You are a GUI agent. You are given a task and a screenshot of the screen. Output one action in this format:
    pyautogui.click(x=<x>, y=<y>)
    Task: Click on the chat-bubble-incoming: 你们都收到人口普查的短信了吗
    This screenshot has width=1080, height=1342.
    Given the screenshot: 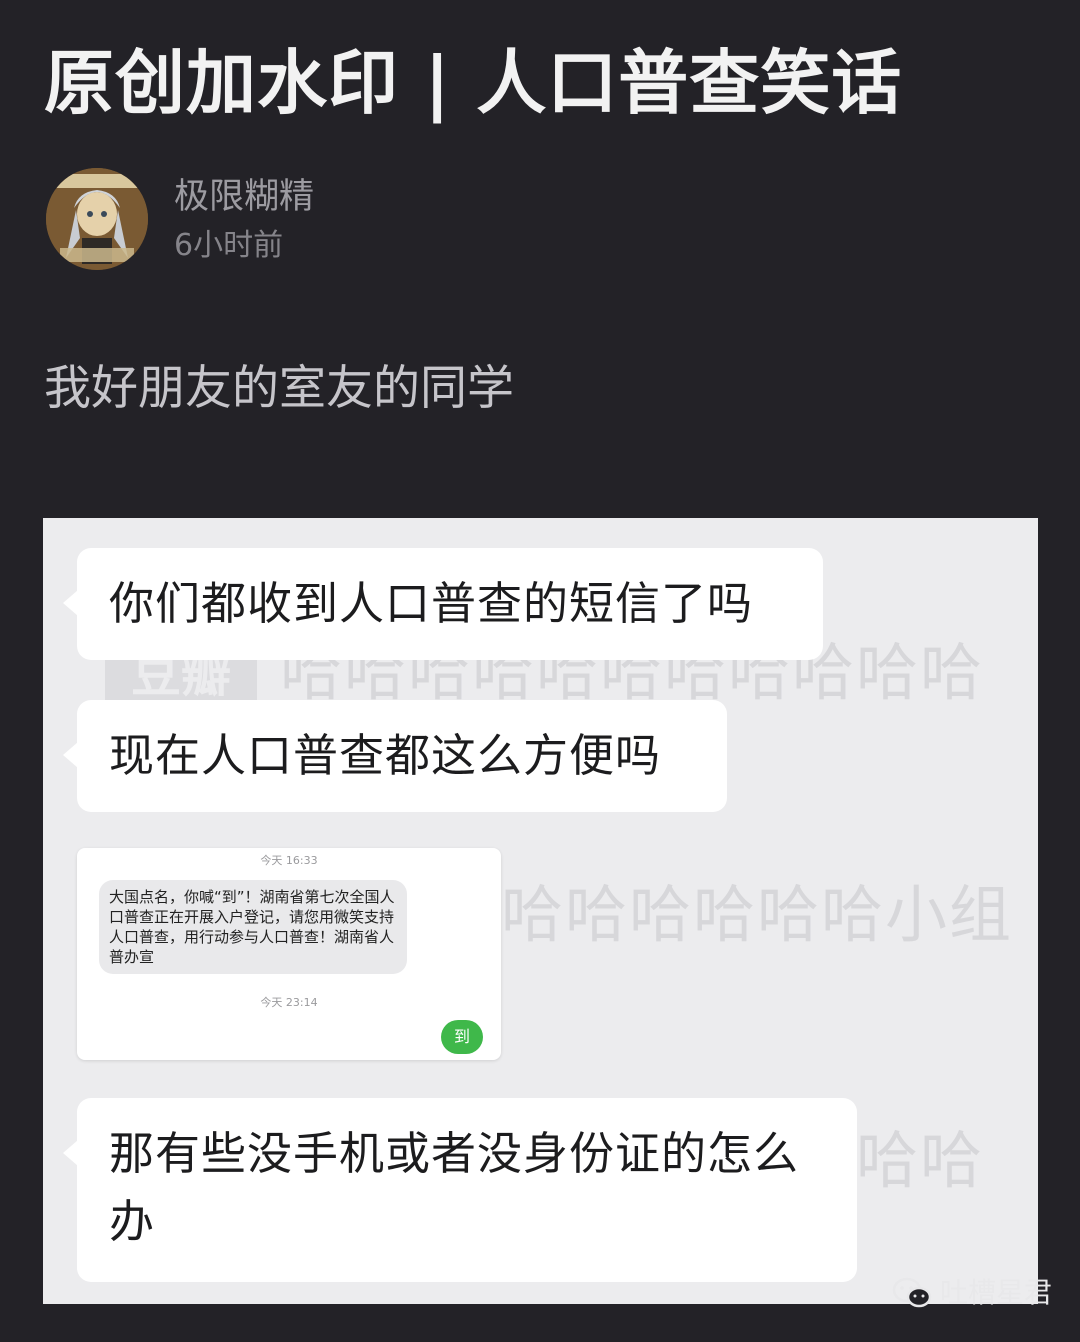 What is the action you would take?
    pyautogui.click(x=443, y=604)
    